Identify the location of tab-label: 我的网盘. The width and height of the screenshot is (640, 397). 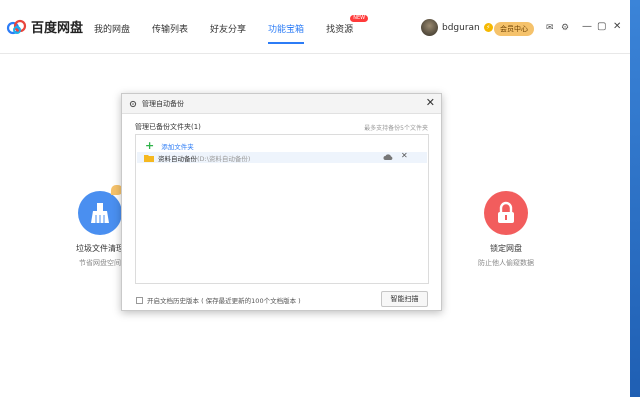
(112, 30).